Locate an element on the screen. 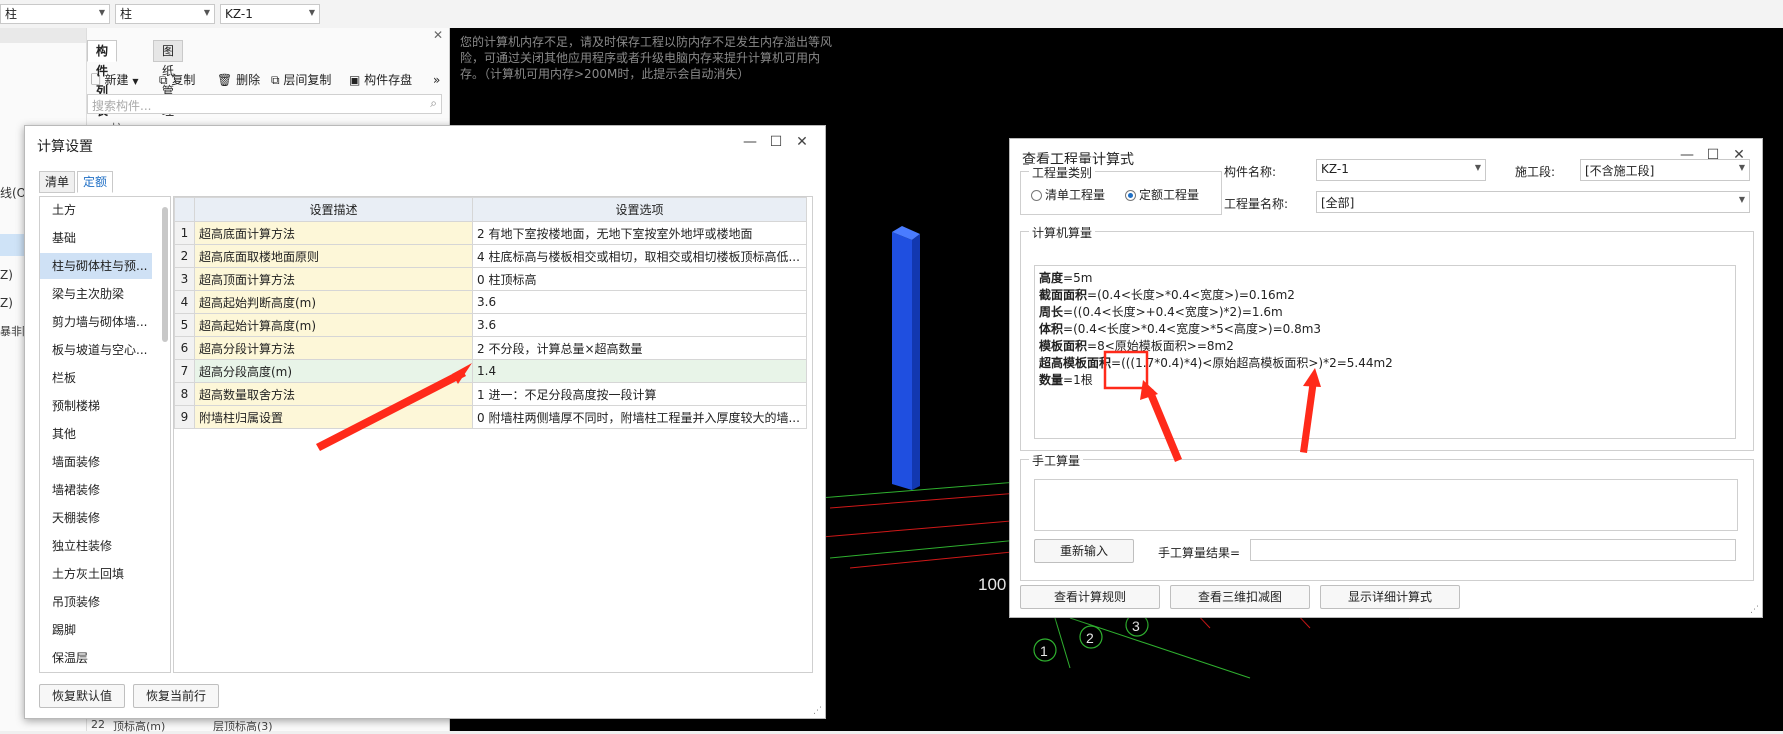  tab-drawing-management: 图纸管理 is located at coordinates (168, 79).